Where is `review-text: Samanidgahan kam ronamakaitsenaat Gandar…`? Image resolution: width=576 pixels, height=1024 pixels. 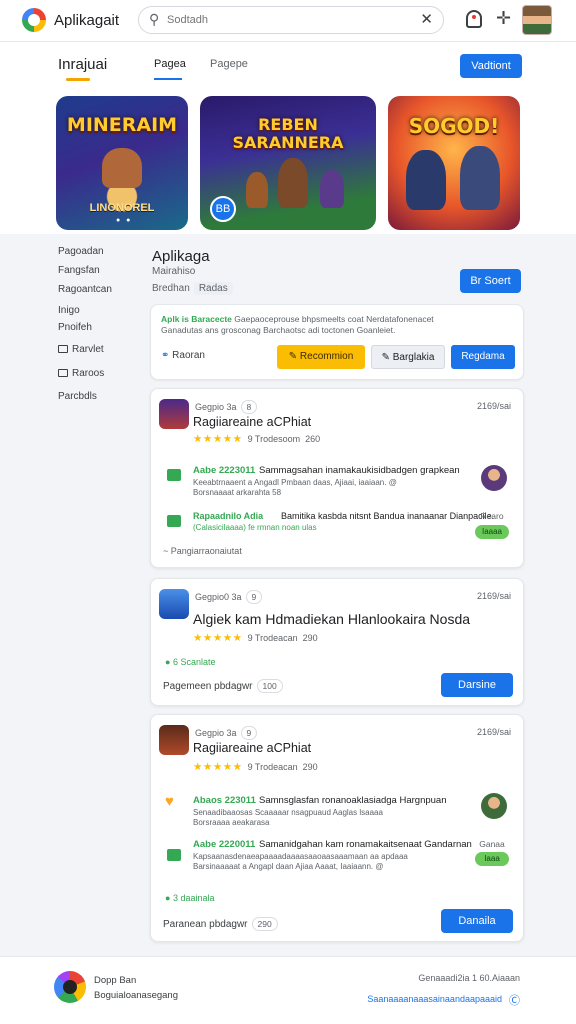
review-text: Samanidgahan kam ronamakaitsenaat Gandar… is located at coordinates (365, 844).